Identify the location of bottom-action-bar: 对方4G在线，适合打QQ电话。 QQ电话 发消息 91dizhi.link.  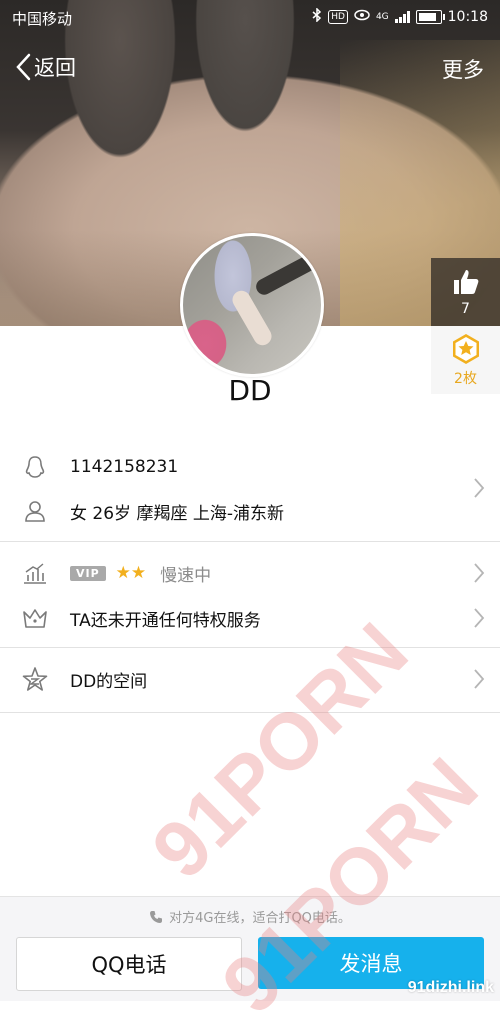
(250, 948).